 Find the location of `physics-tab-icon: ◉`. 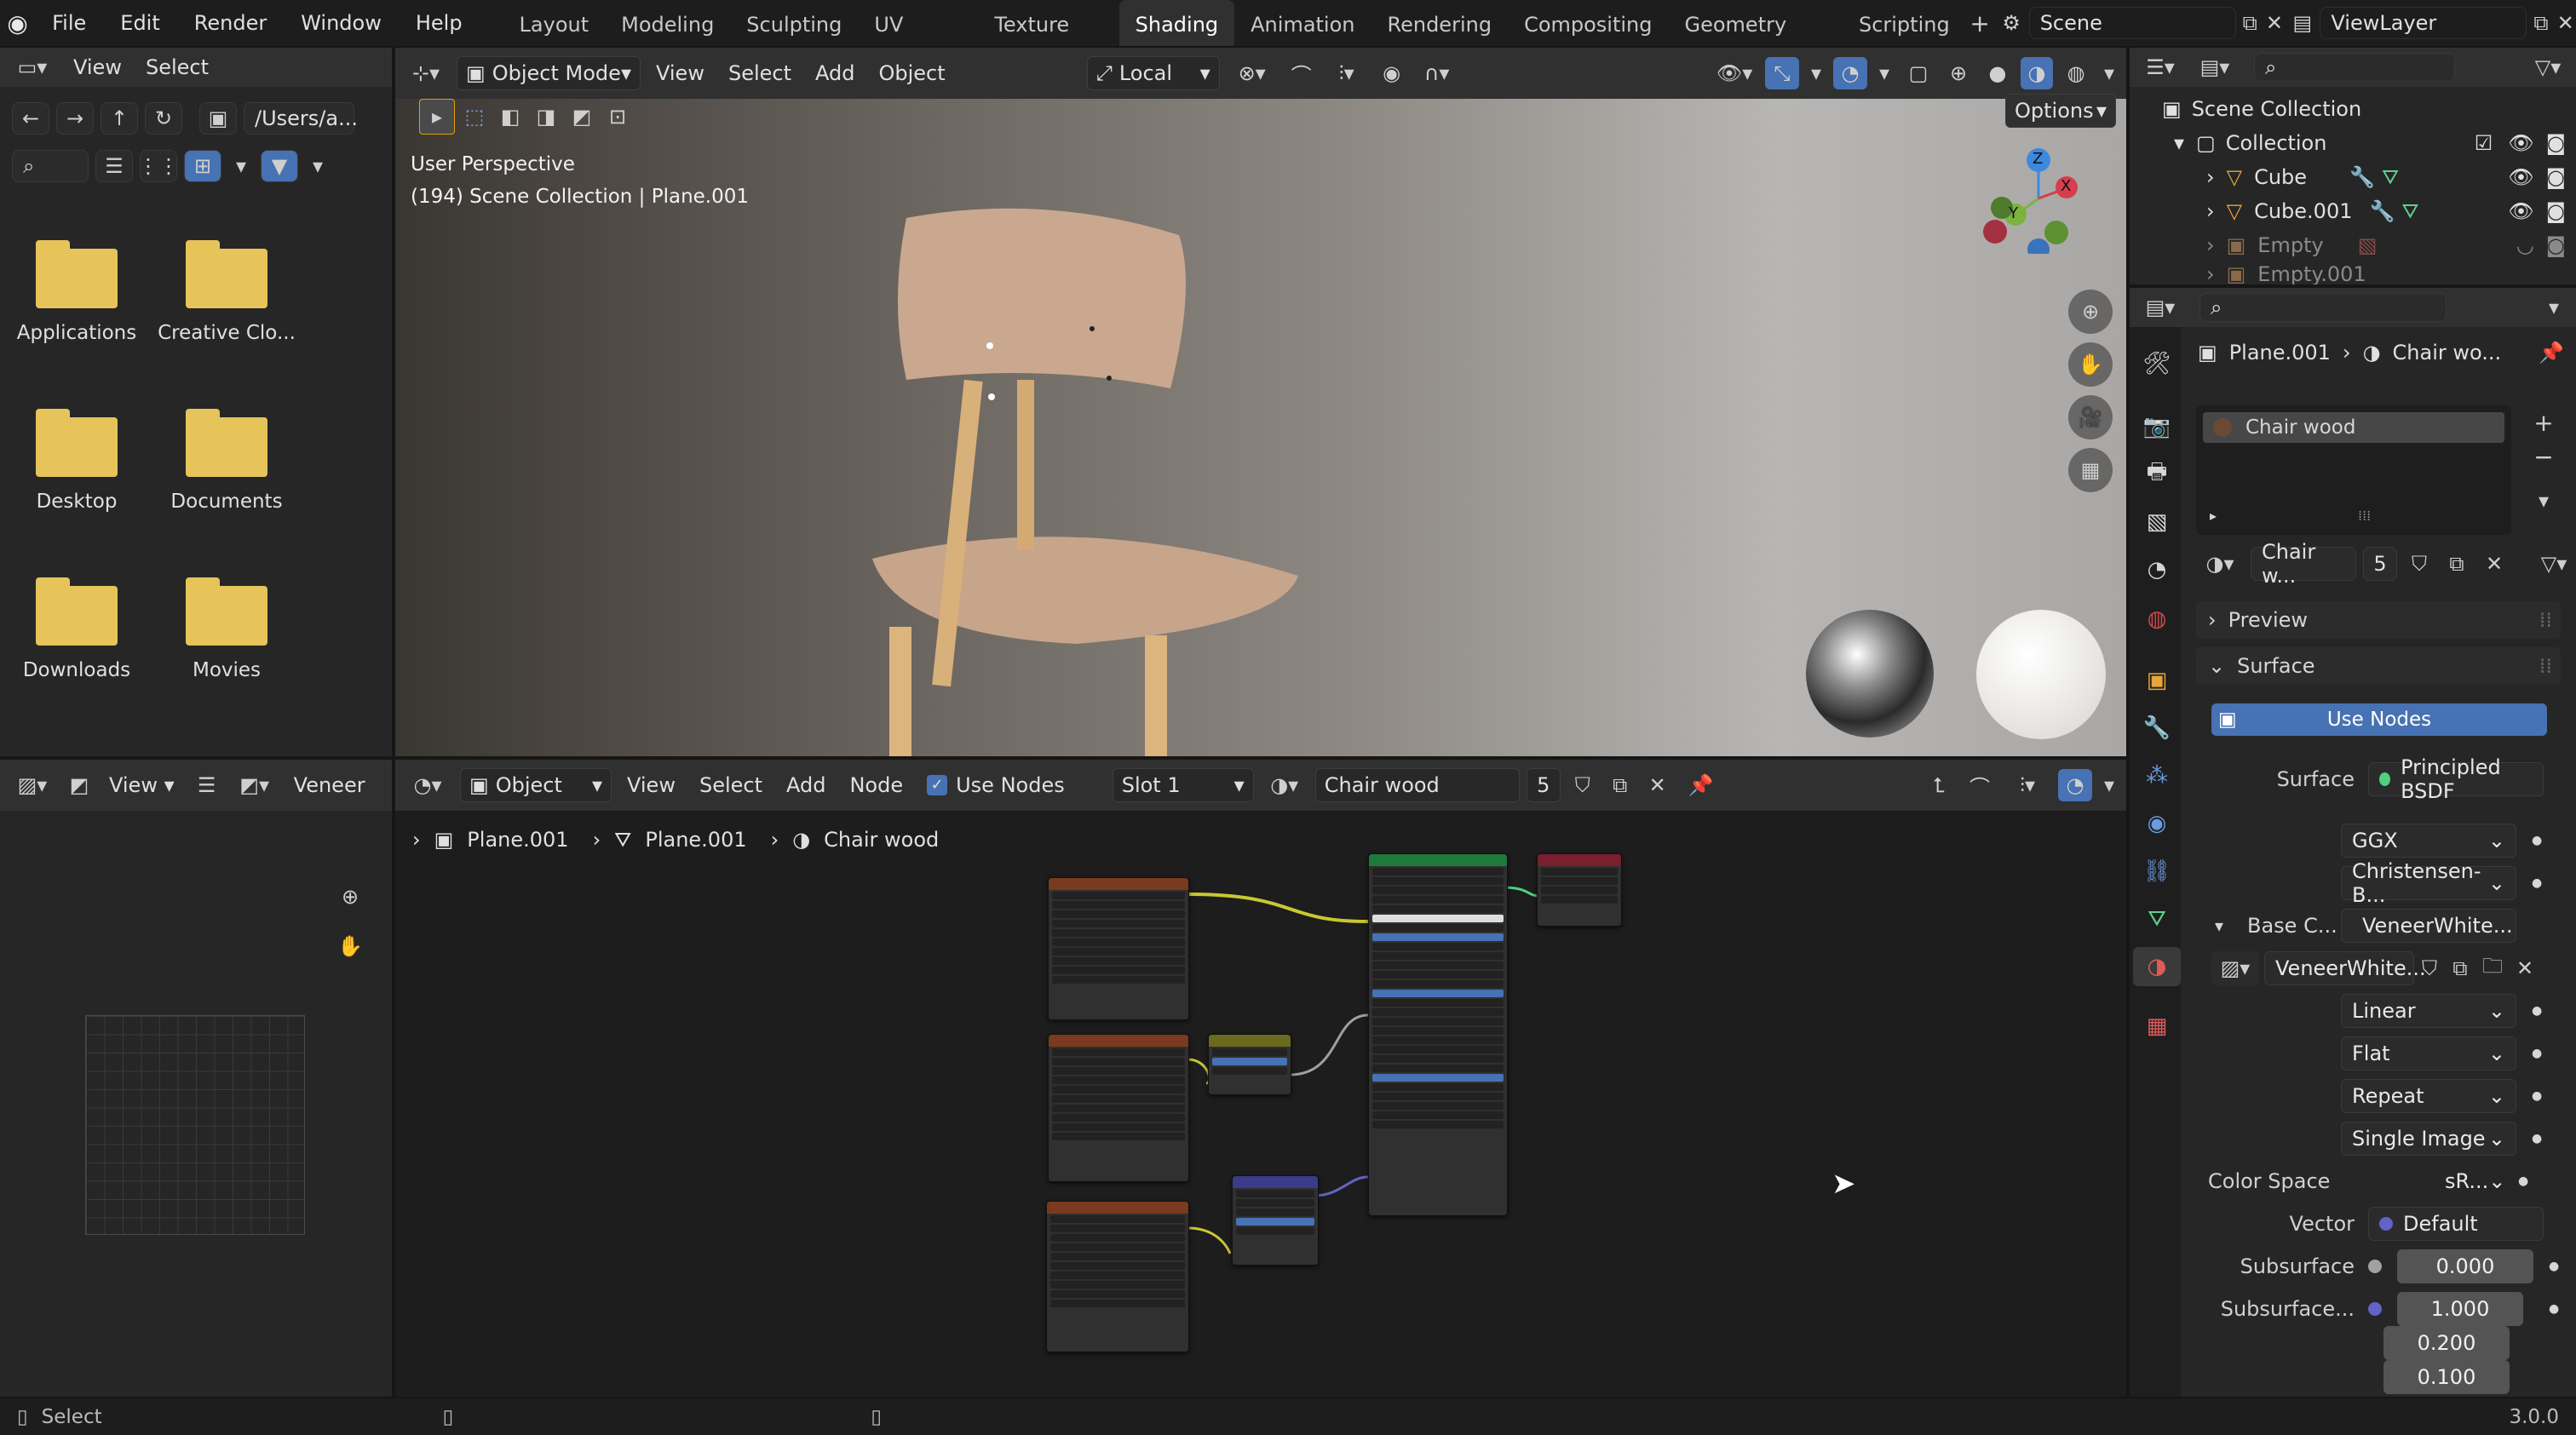

physics-tab-icon: ◉ is located at coordinates (2157, 823).